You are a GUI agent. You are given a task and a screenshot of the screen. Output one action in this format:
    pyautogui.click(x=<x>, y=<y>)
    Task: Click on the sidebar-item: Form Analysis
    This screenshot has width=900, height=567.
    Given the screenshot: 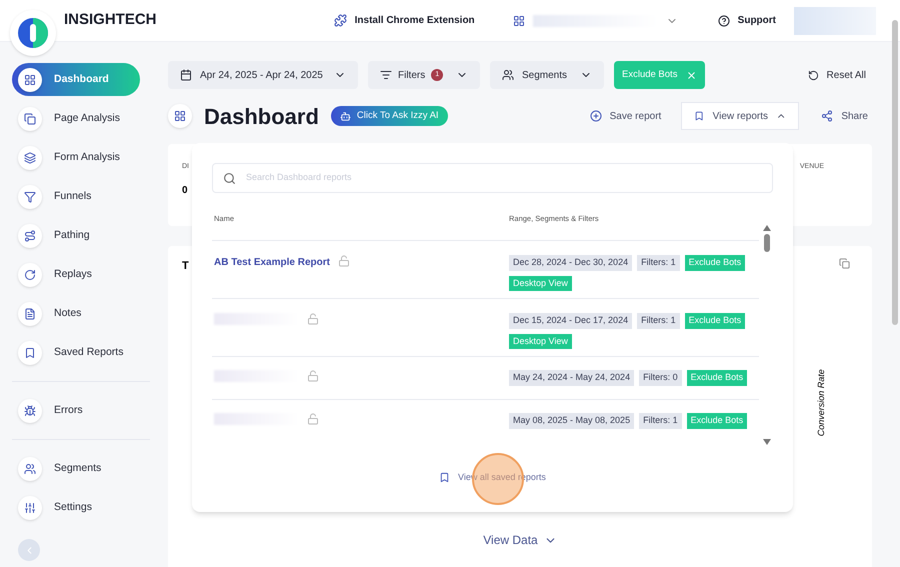 What is the action you would take?
    pyautogui.click(x=76, y=157)
    